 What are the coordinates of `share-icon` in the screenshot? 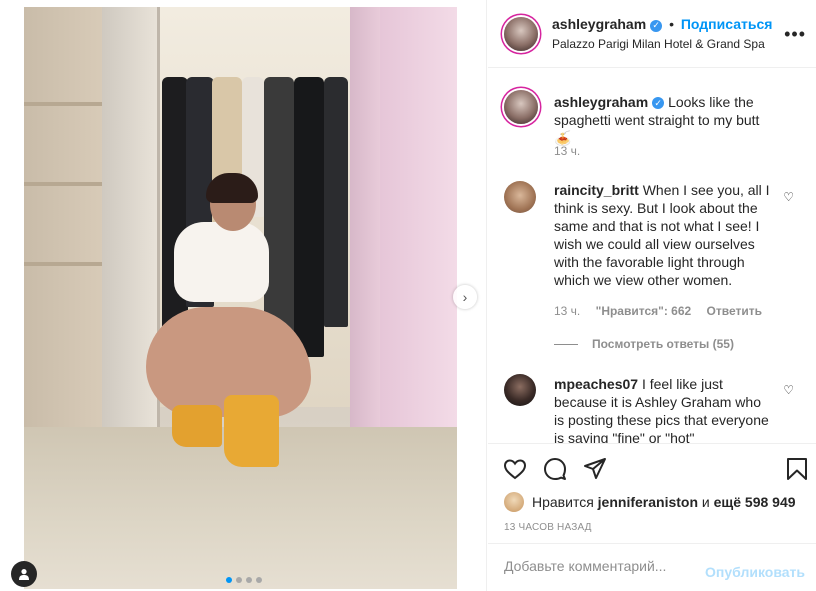 It's located at (595, 469).